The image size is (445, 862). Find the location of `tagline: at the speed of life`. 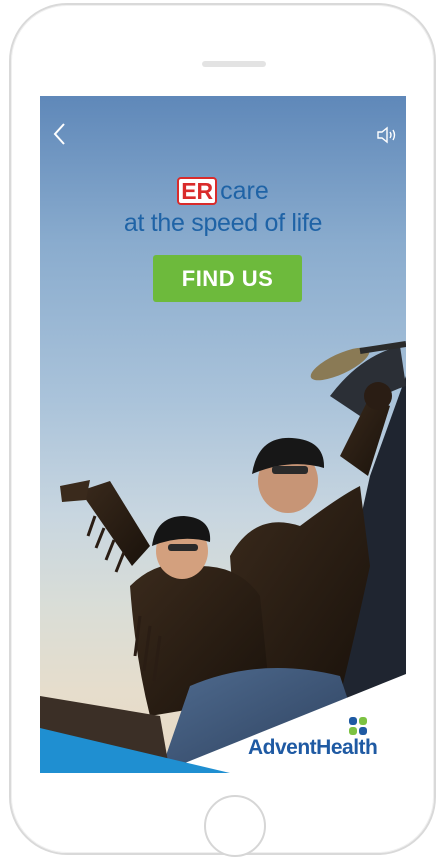

tagline: at the speed of life is located at coordinates (223, 223).